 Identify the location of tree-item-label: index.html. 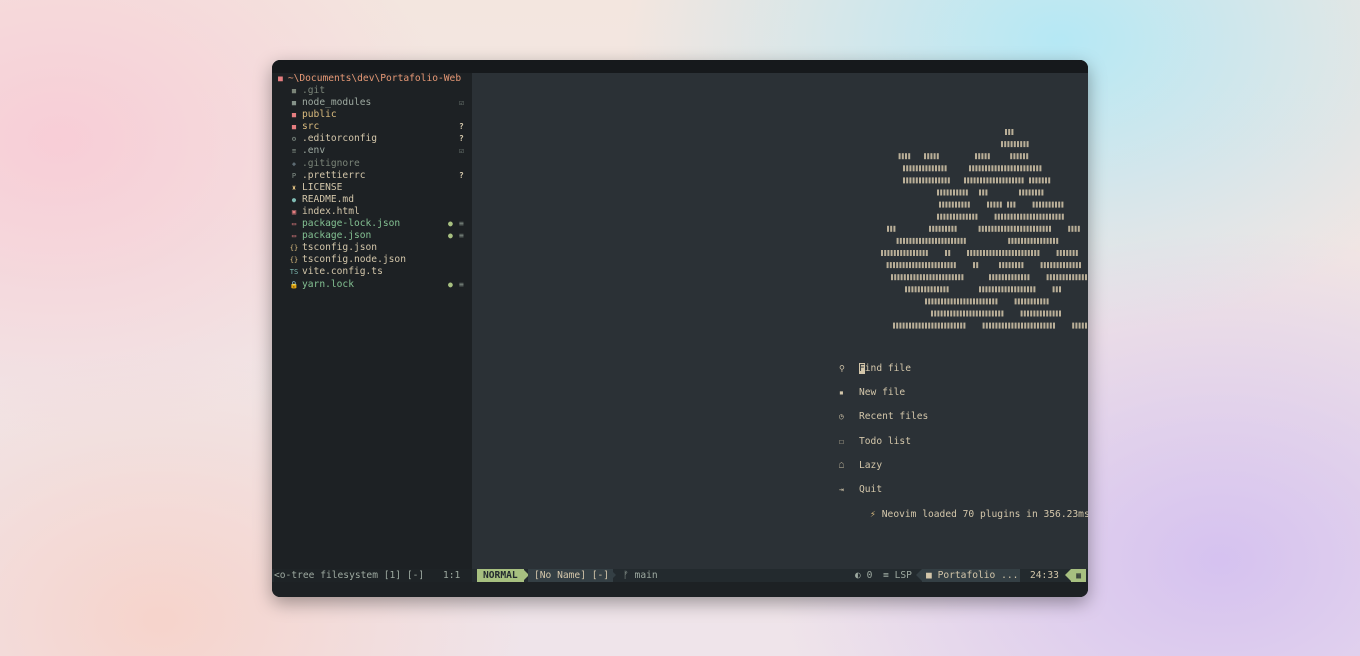
(331, 211).